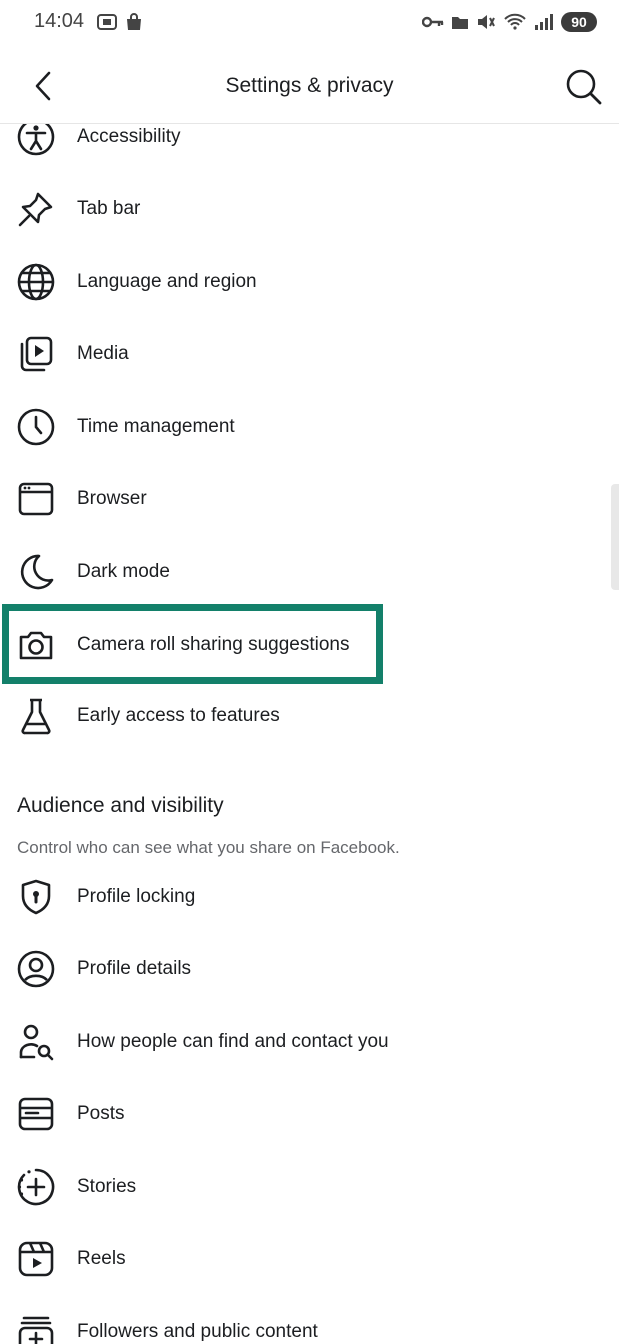  I want to click on search-icon, so click(584, 87).